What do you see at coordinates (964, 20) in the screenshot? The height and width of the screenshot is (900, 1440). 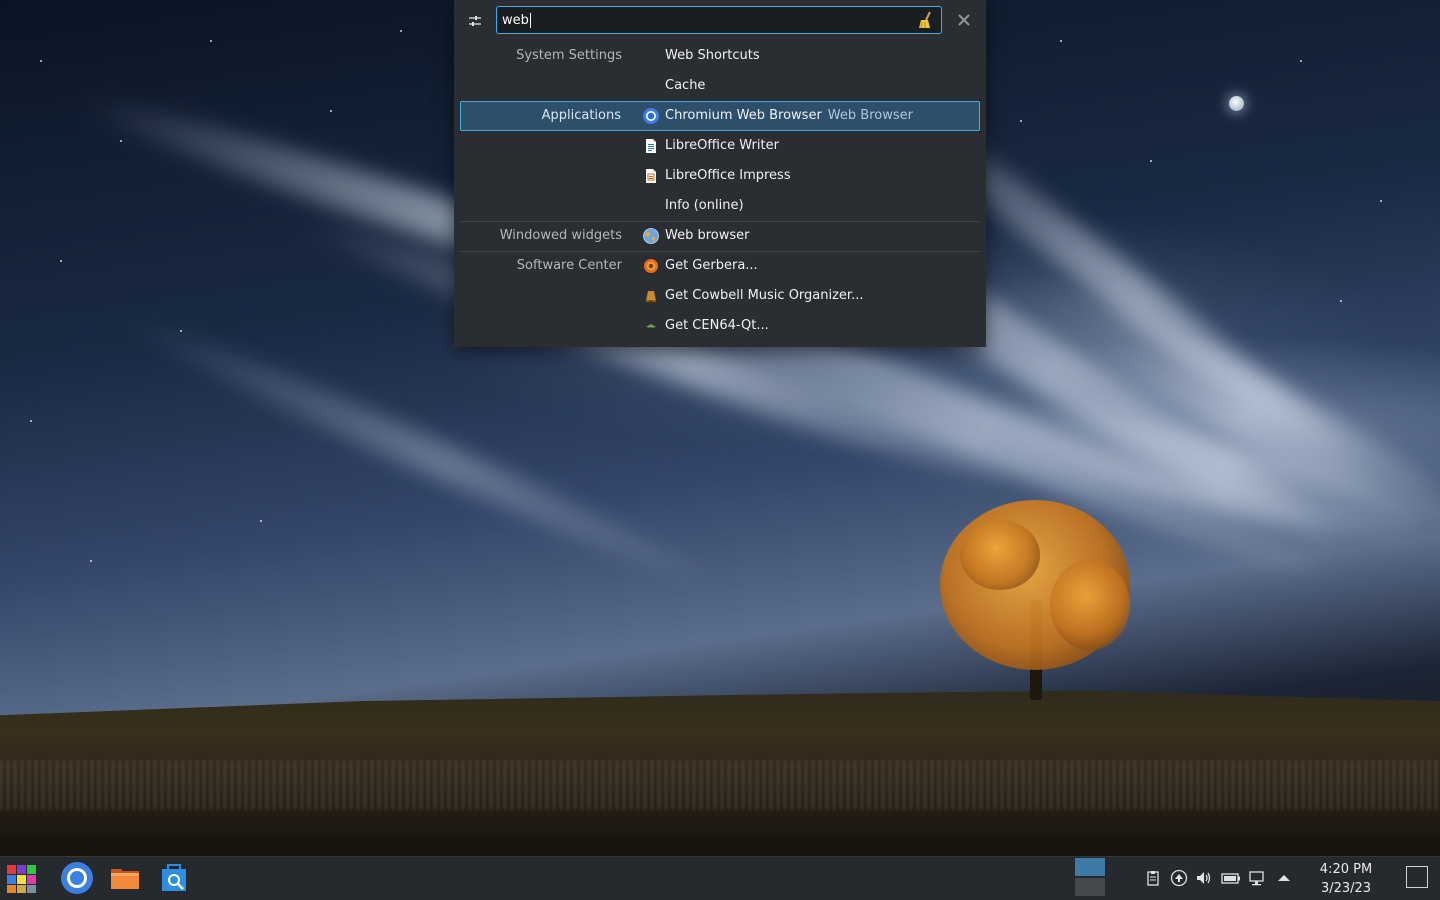 I see `close-icon` at bounding box center [964, 20].